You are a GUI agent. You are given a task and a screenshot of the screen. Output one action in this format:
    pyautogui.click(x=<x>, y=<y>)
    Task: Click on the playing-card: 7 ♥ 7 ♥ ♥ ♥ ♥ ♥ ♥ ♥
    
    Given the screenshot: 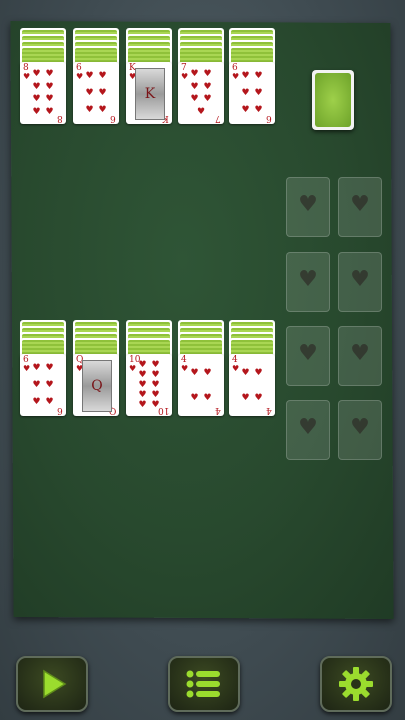 What is the action you would take?
    pyautogui.click(x=201, y=93)
    